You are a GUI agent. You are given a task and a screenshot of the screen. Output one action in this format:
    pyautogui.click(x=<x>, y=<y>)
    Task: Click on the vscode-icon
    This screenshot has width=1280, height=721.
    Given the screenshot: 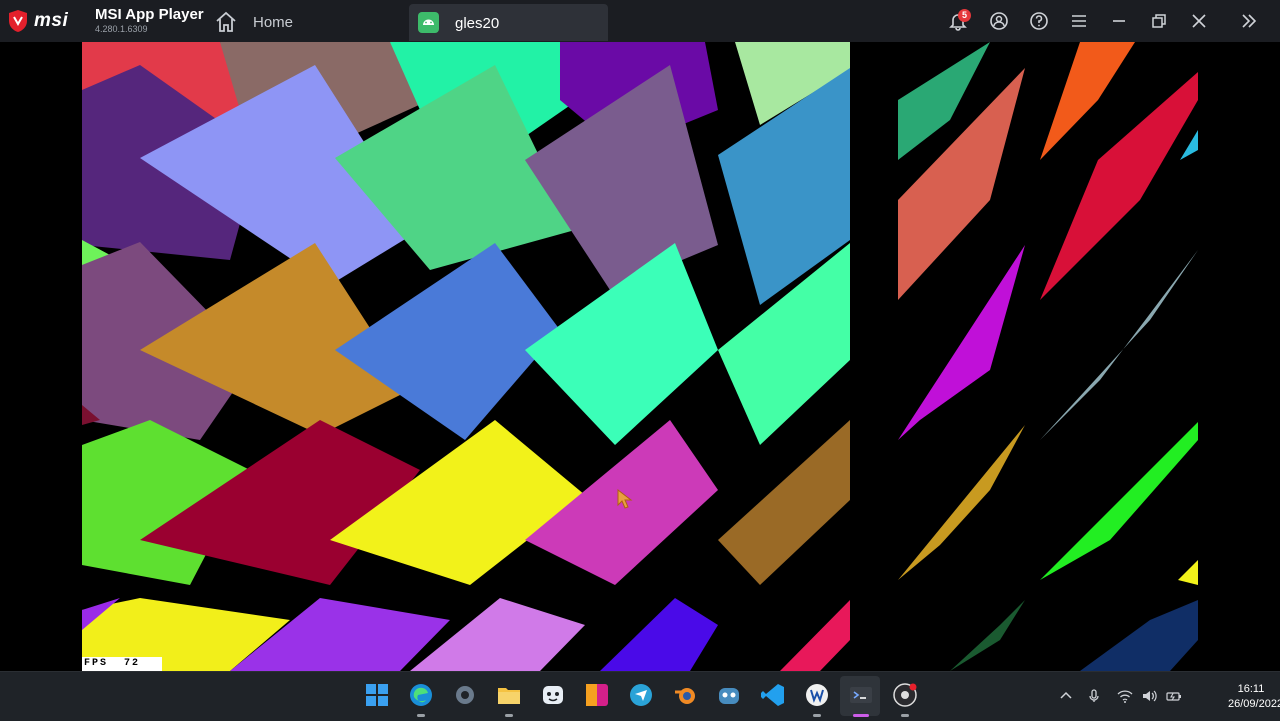 What is the action you would take?
    pyautogui.click(x=773, y=695)
    